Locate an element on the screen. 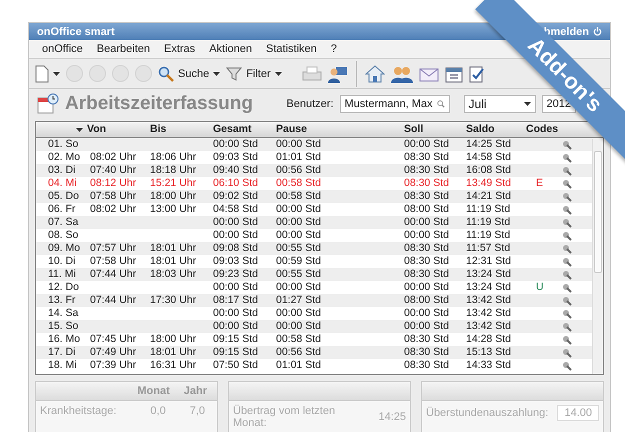 This screenshot has height=432, width=625. table-cell-text: 09:23 Std is located at coordinates (235, 274).